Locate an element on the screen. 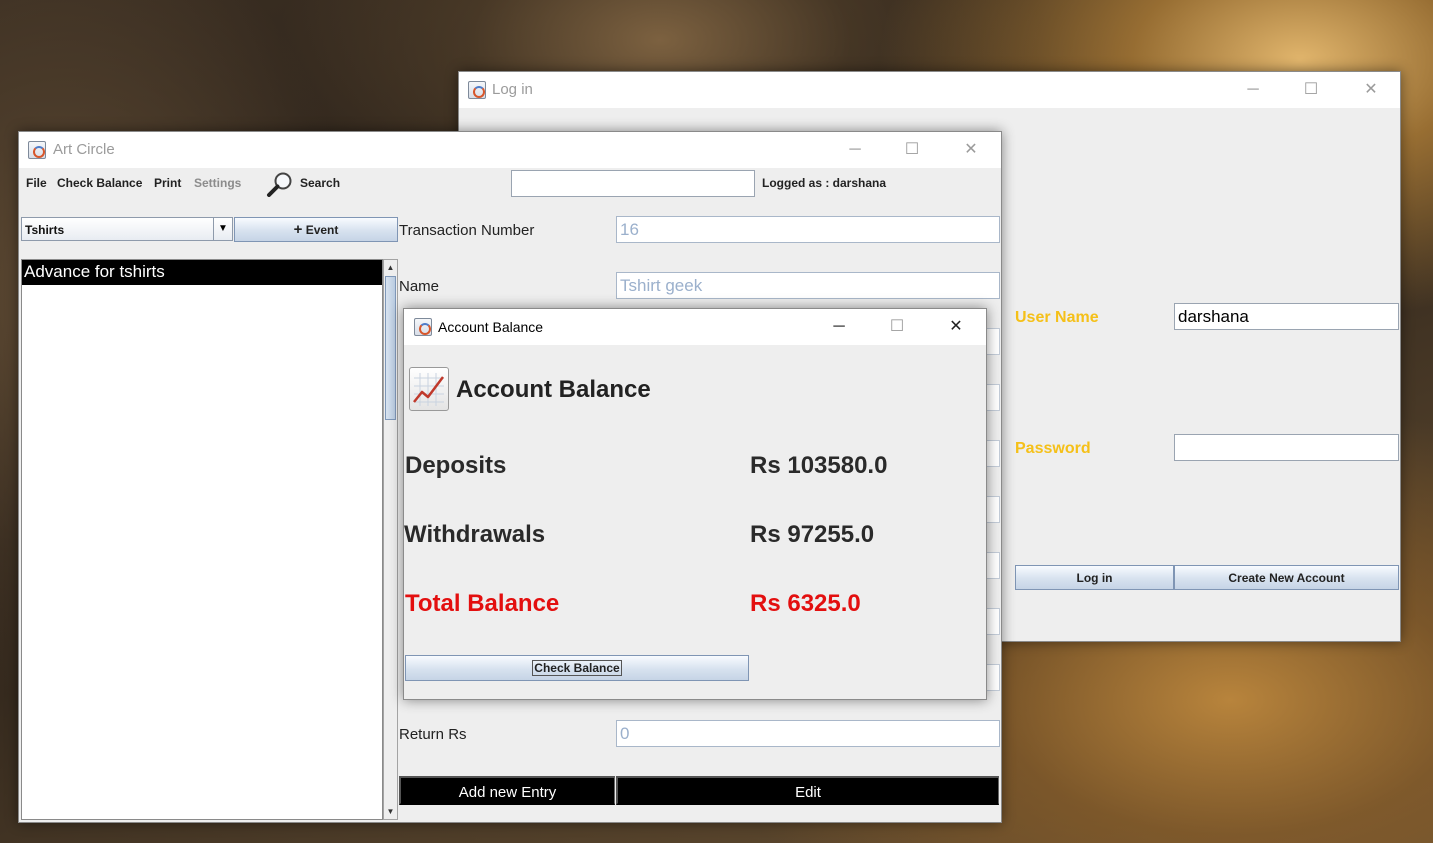 Image resolution: width=1433 pixels, height=843 pixels. login-button: Log in is located at coordinates (1094, 577).